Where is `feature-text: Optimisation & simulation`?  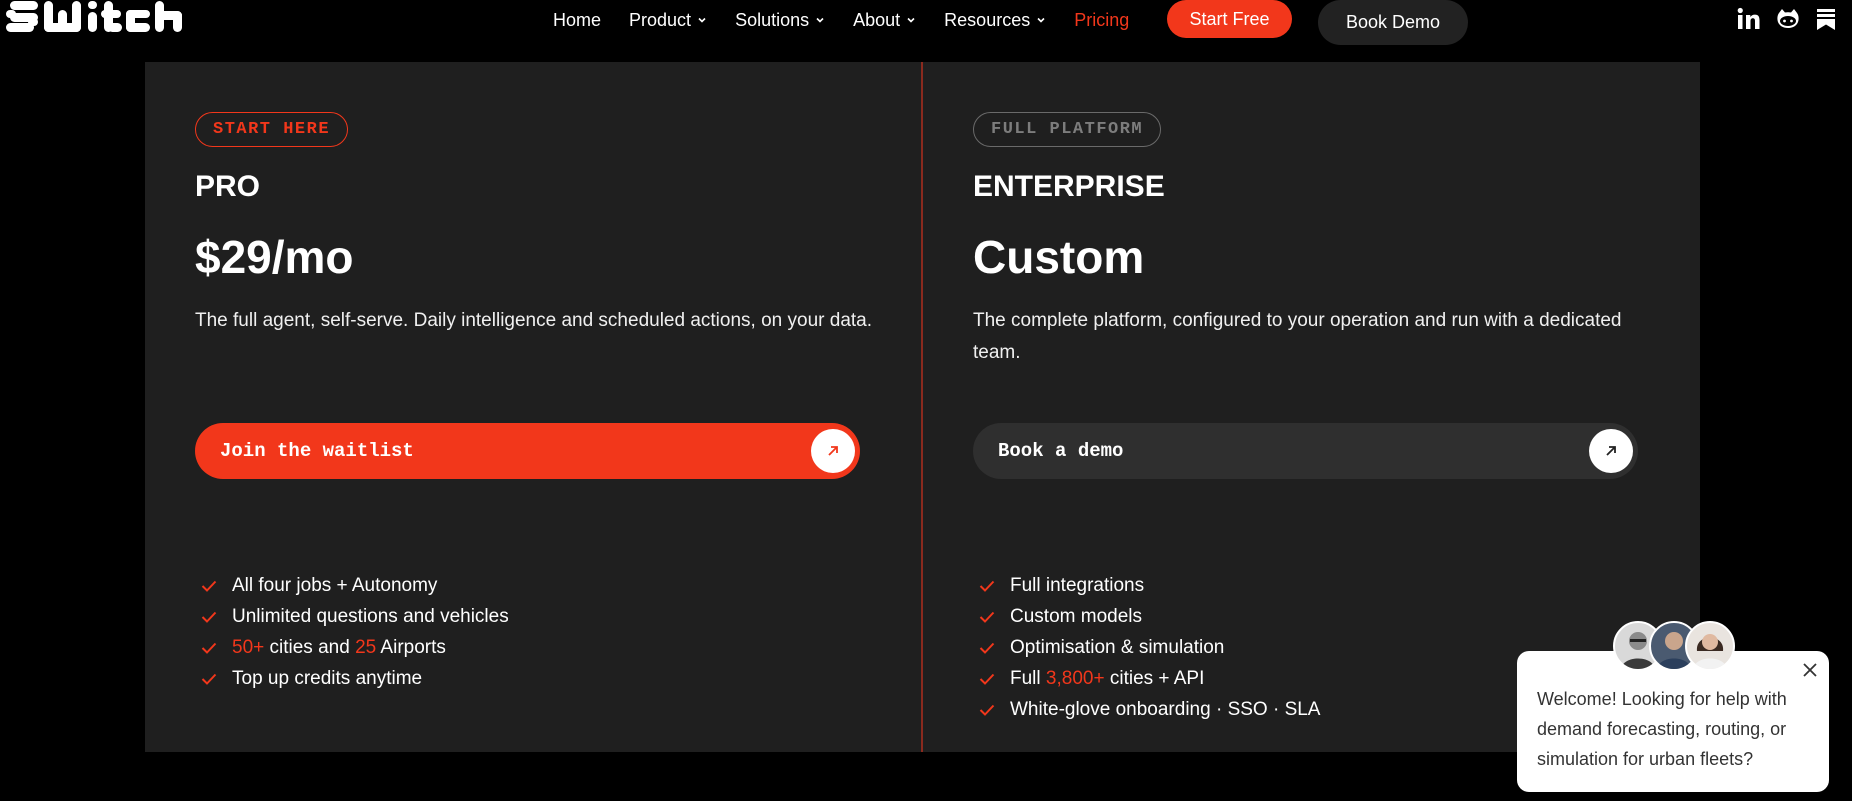
feature-text: Optimisation & simulation is located at coordinates (1117, 648).